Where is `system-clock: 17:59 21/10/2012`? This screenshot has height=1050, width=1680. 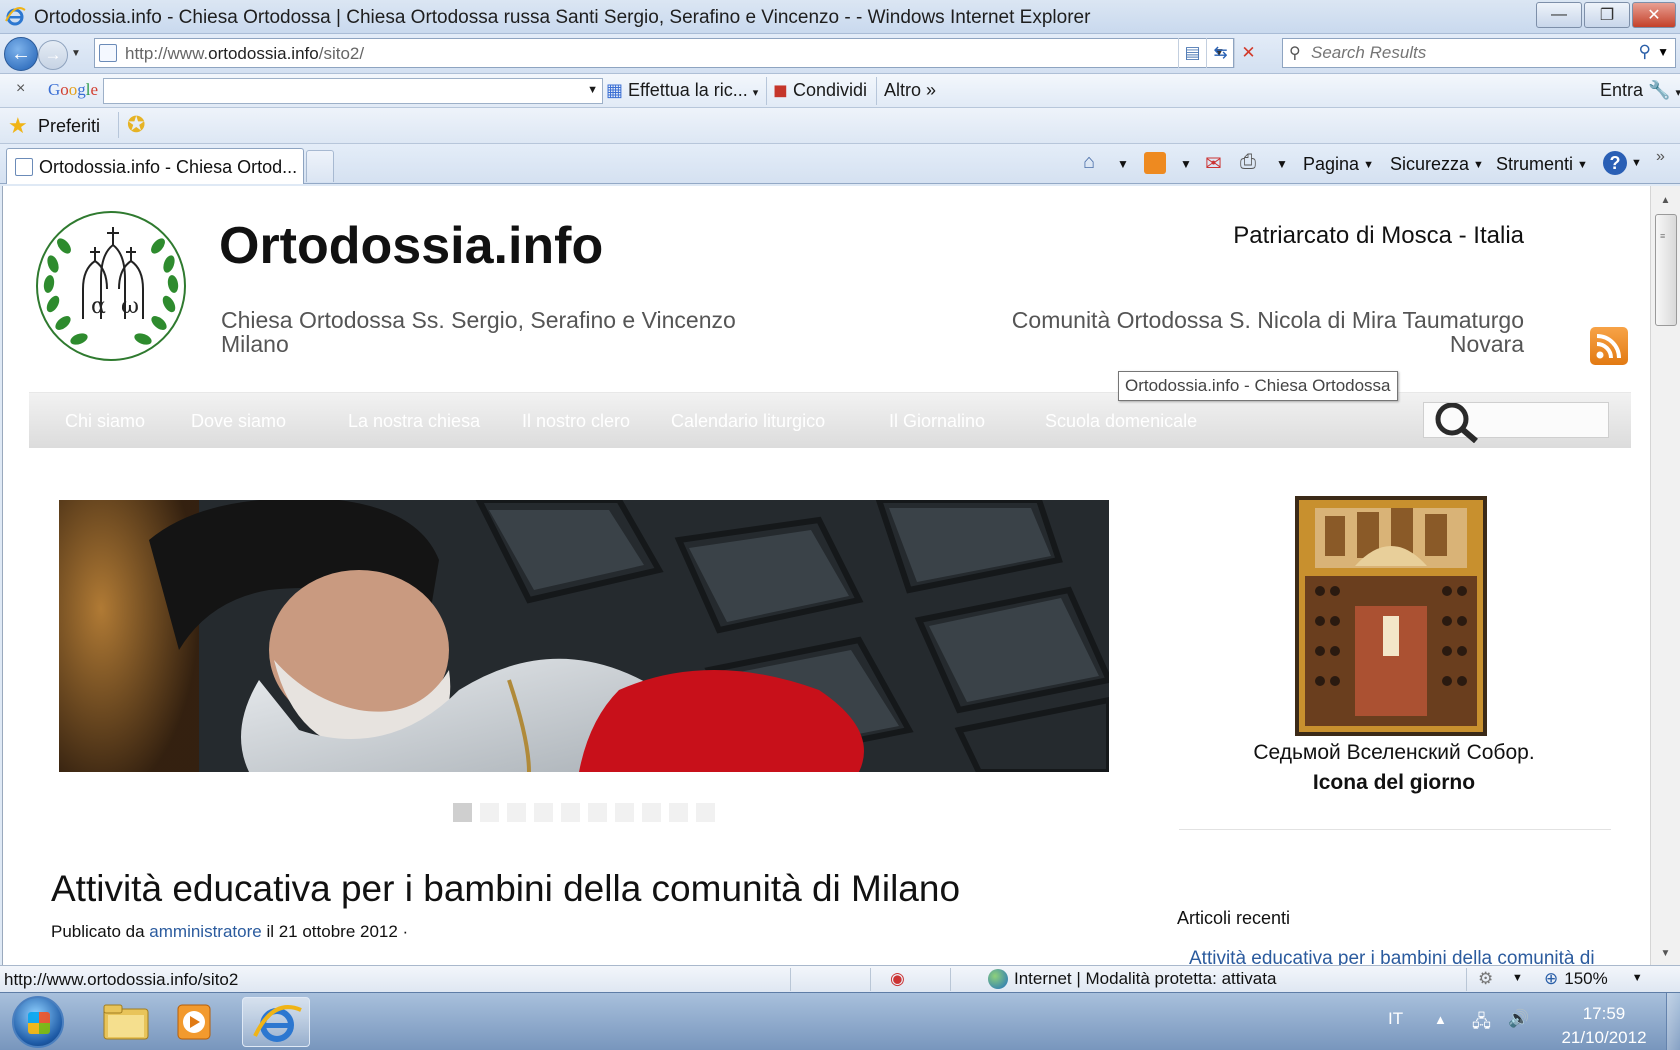 system-clock: 17:59 21/10/2012 is located at coordinates (1604, 1026).